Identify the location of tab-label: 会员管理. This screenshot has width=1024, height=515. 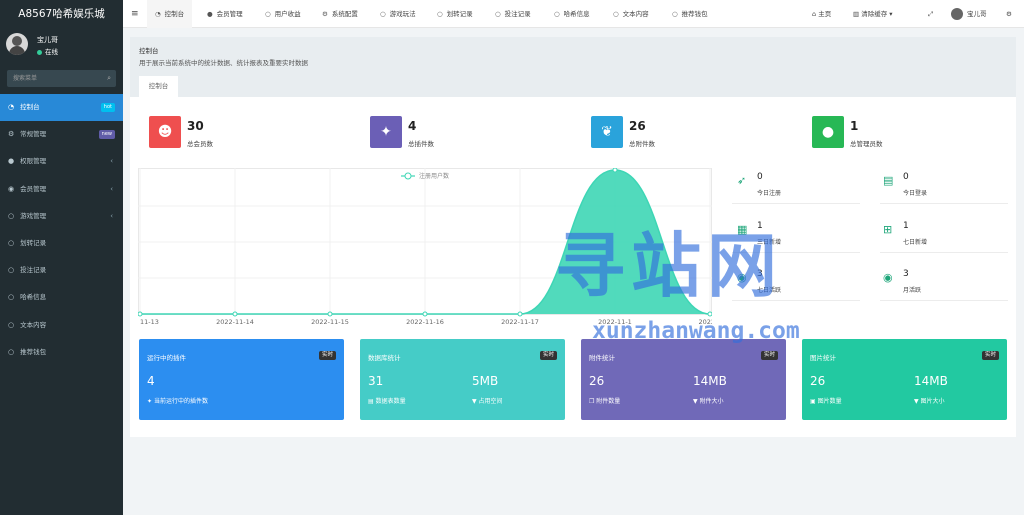
(229, 14).